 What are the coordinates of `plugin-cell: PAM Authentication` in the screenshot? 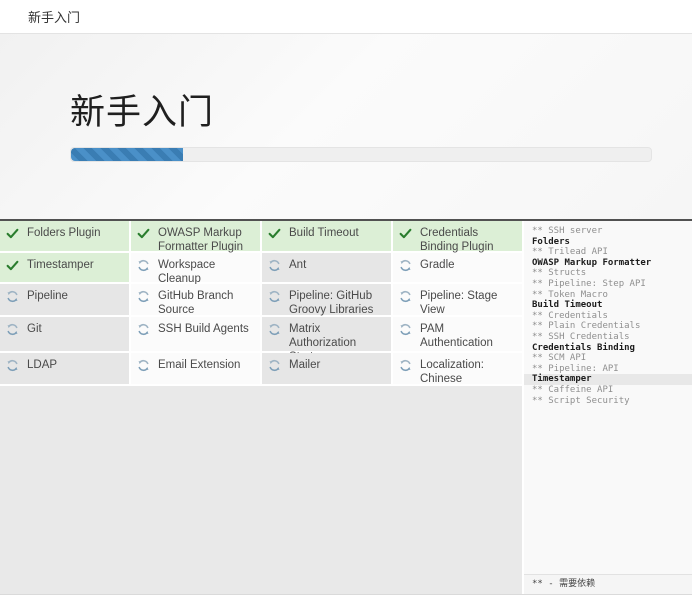 It's located at (457, 334).